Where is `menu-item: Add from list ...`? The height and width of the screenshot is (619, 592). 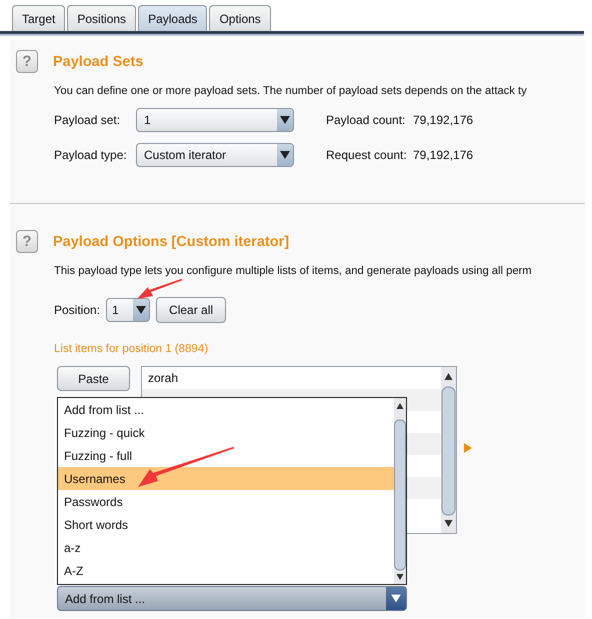 menu-item: Add from list ... is located at coordinates (226, 409).